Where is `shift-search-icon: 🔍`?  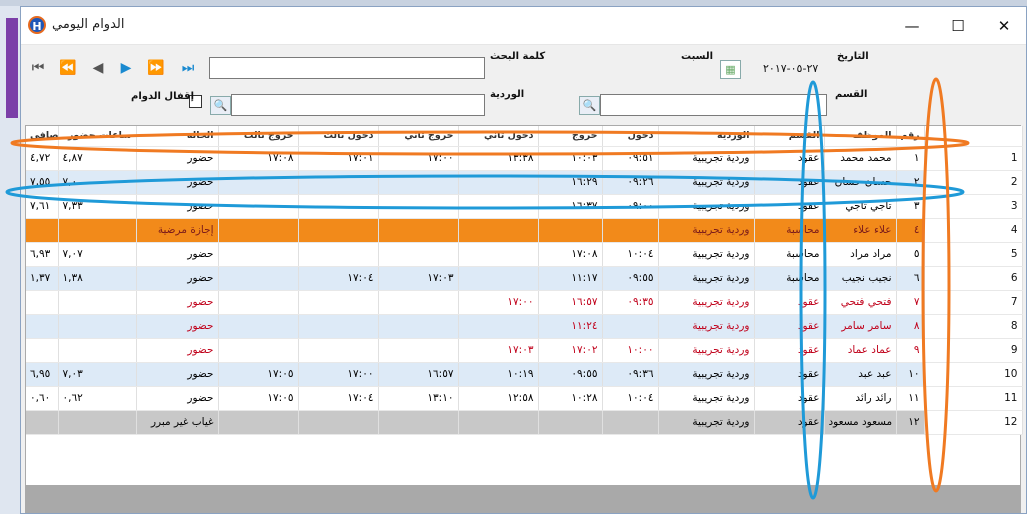 shift-search-icon: 🔍 is located at coordinates (220, 105).